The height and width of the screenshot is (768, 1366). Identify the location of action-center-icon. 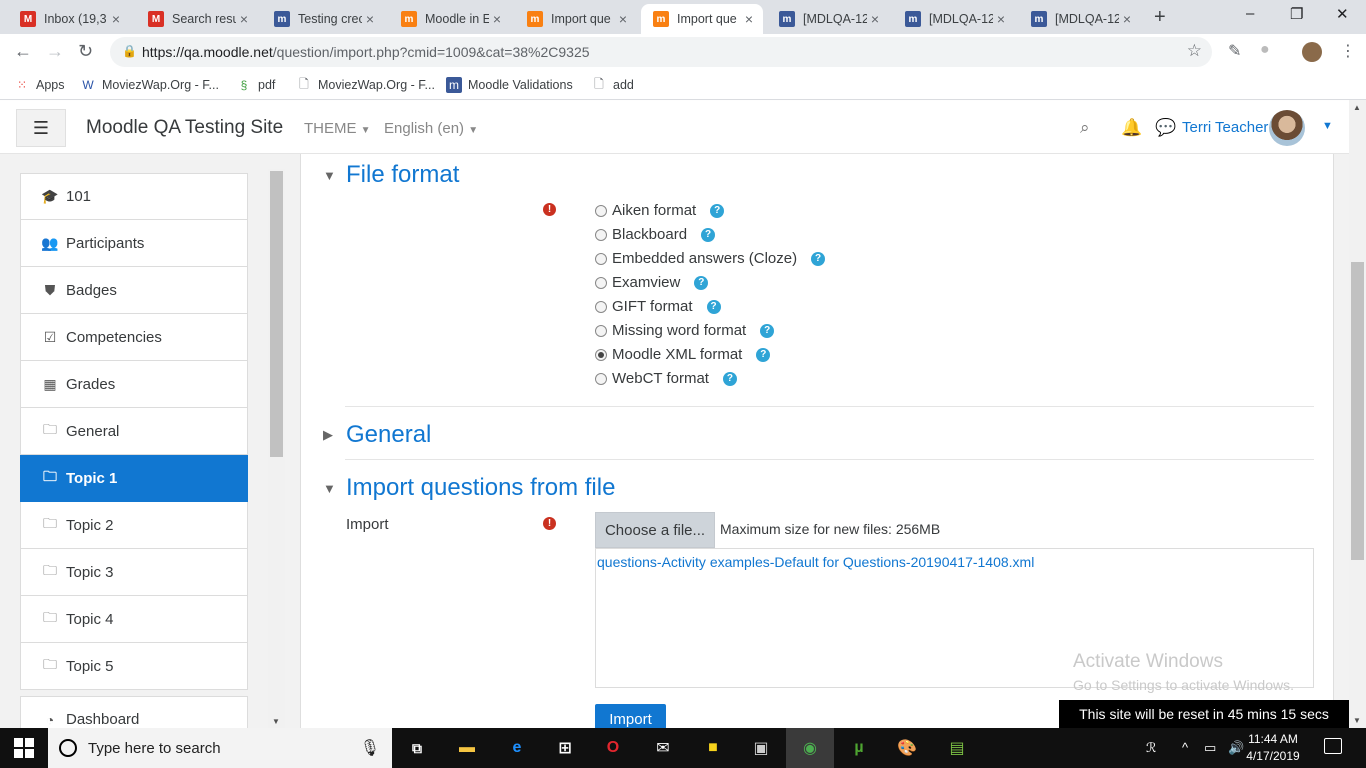
(1333, 746).